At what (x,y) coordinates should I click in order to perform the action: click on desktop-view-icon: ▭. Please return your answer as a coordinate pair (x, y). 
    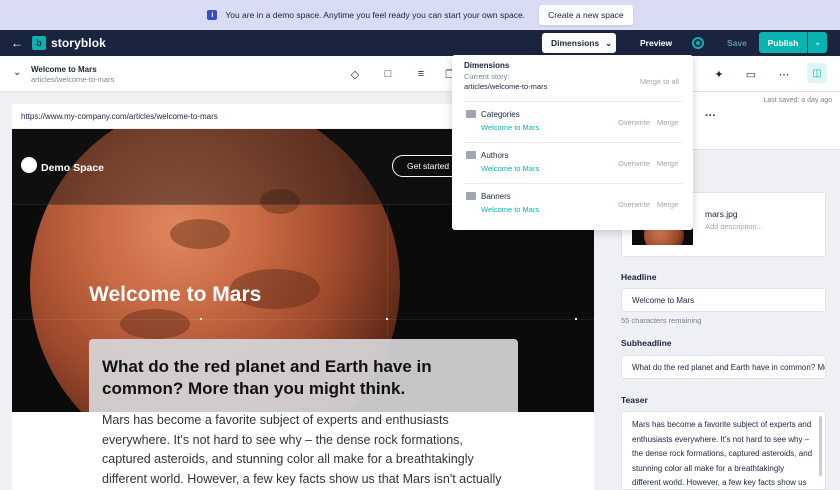
    Looking at the image, I should click on (751, 74).